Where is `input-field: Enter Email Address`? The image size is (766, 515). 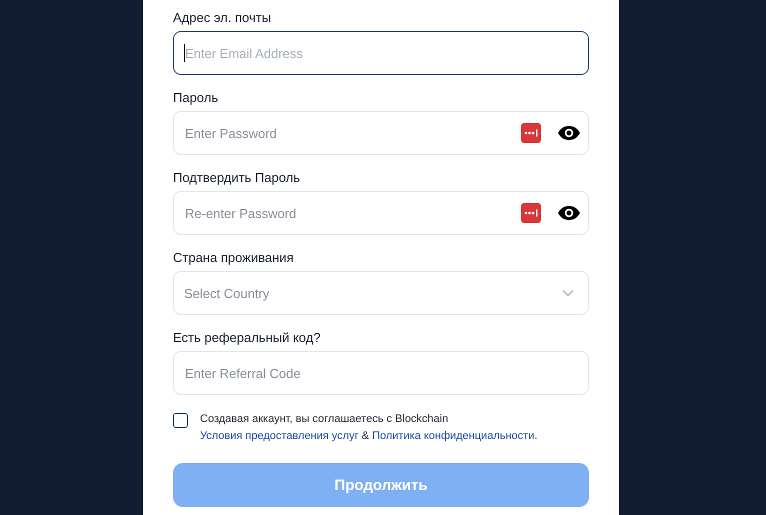
input-field: Enter Email Address is located at coordinates (381, 53).